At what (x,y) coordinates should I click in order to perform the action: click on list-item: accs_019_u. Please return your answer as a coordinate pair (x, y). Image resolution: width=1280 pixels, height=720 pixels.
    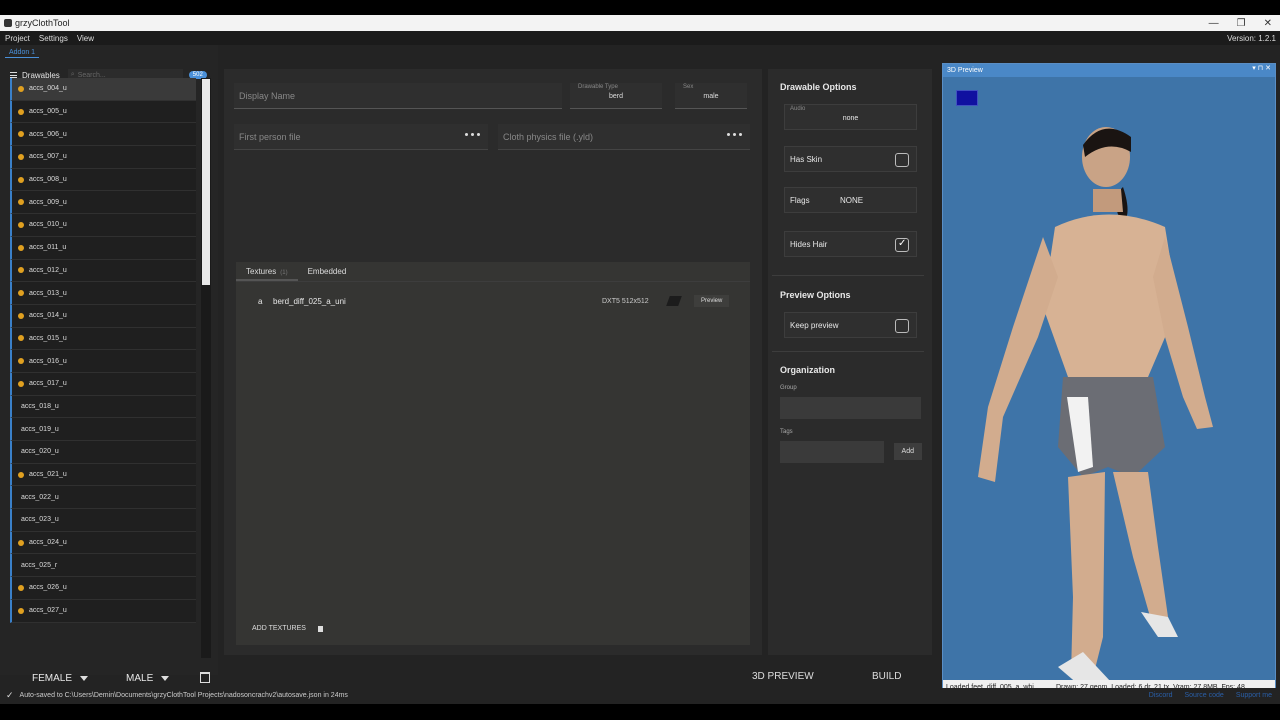
    Looking at the image, I should click on (103, 429).